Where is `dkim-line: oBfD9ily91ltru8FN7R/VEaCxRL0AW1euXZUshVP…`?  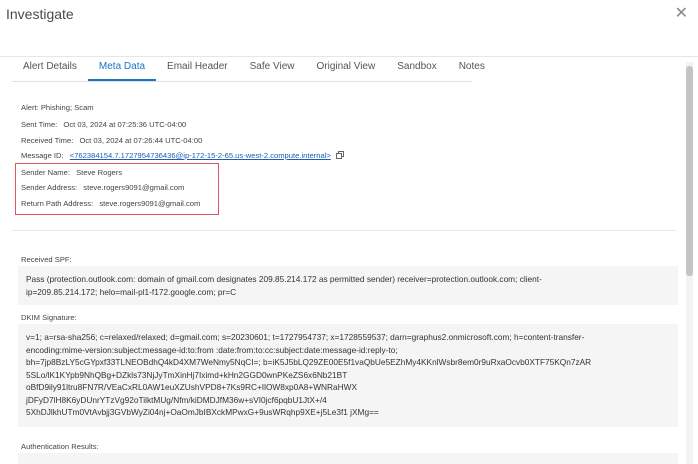
dkim-line: oBfD9ily91ltru8FN7R/VEaCxRL0AW1euXZUshVP… is located at coordinates (191, 387).